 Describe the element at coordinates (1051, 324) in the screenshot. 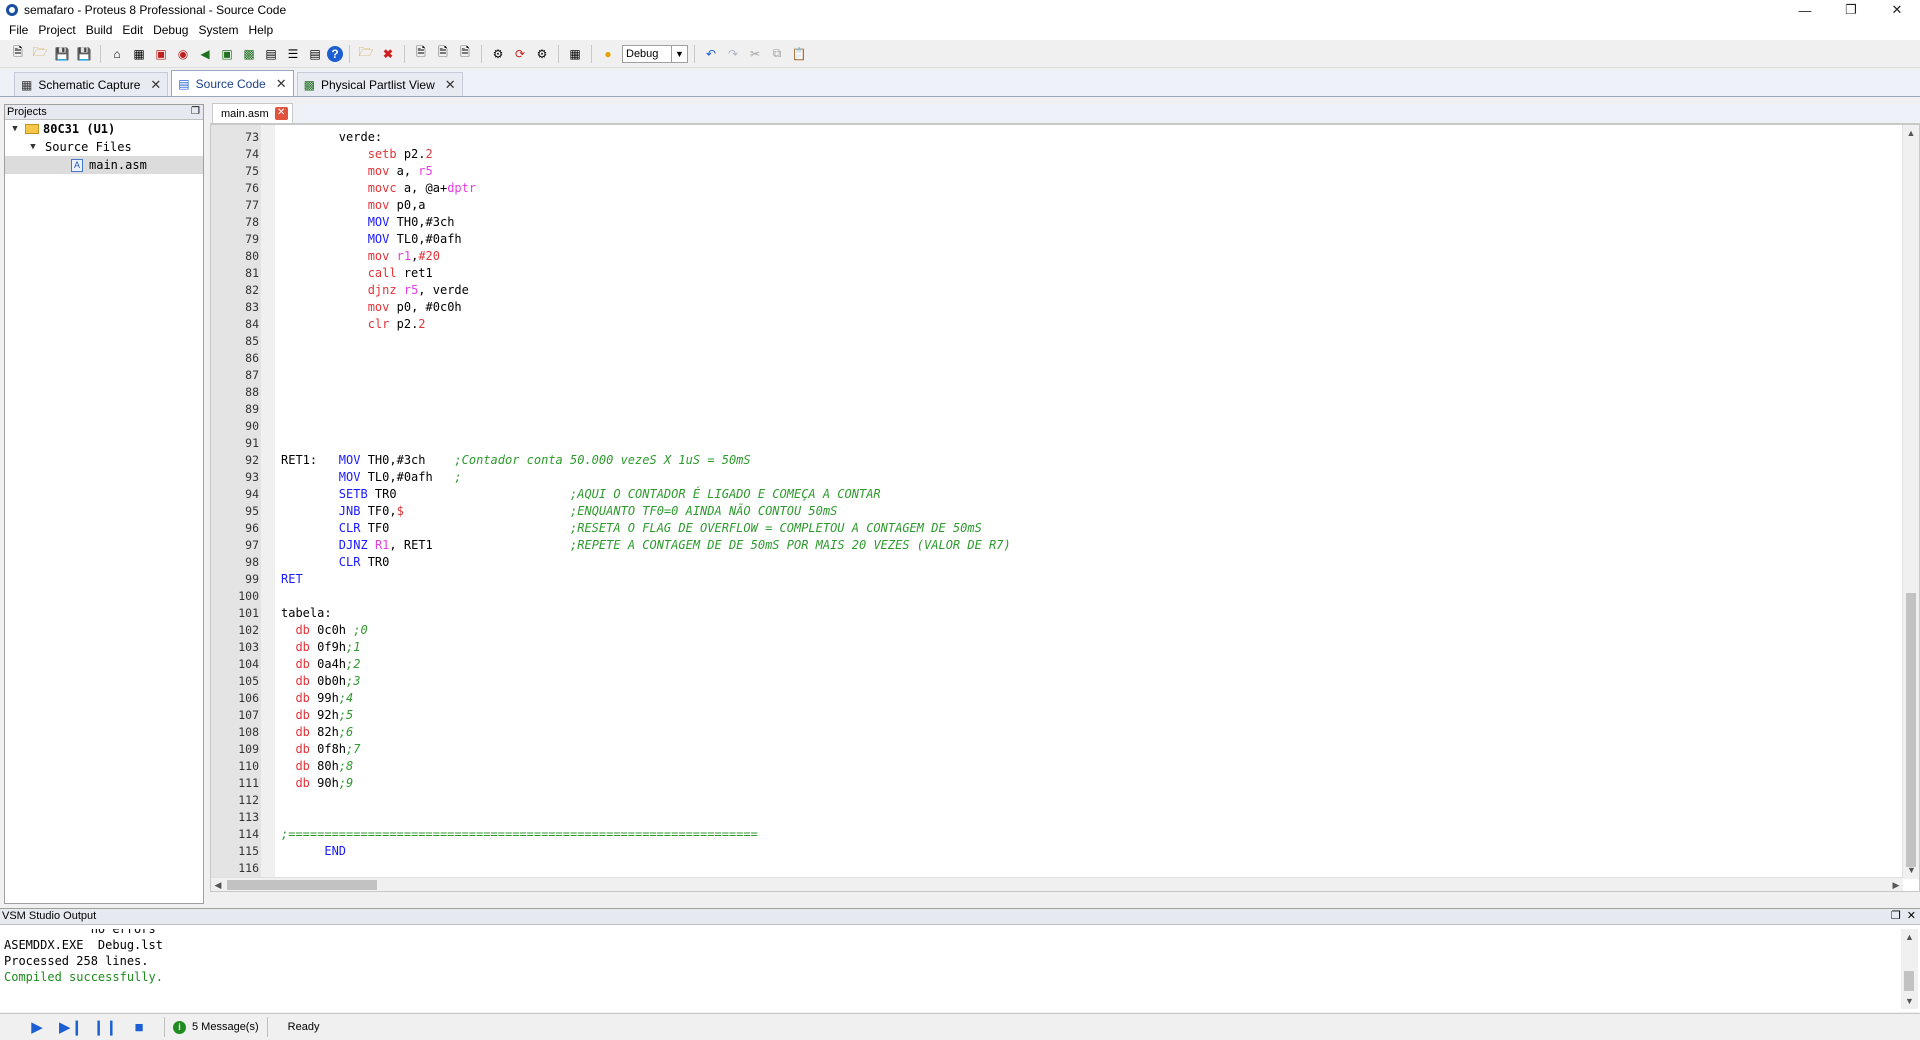

I see `code-line: 84 clr p2.2` at that location.